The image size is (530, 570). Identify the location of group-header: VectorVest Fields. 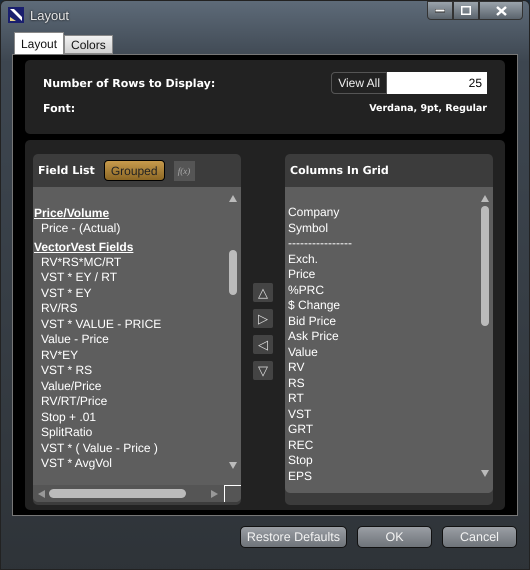
(84, 246).